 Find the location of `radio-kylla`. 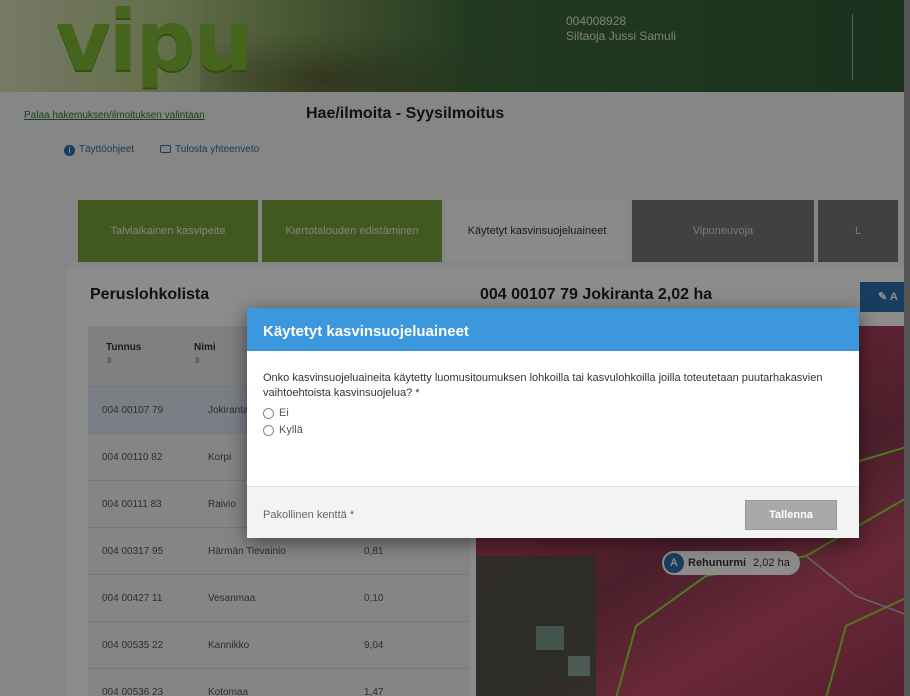

radio-kylla is located at coordinates (268, 430).